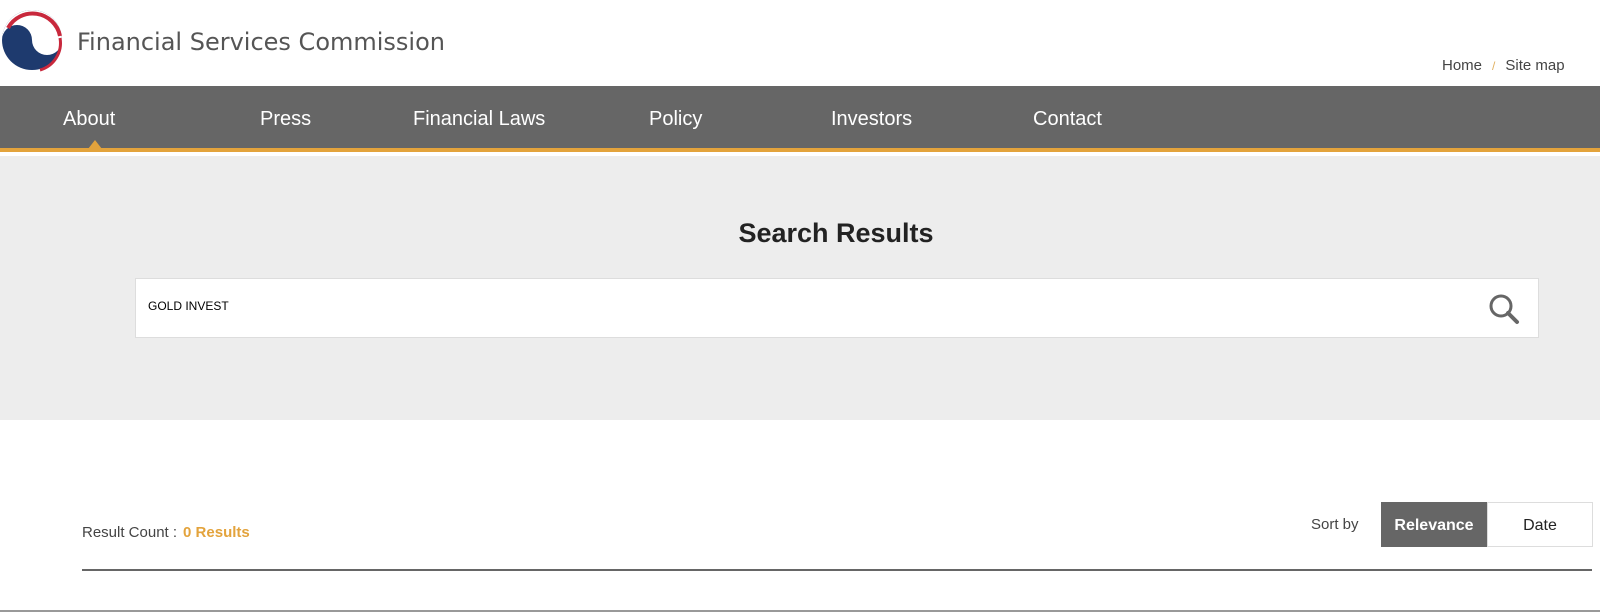  Describe the element at coordinates (1503, 65) in the screenshot. I see `utility-links: Home / Site map` at that location.